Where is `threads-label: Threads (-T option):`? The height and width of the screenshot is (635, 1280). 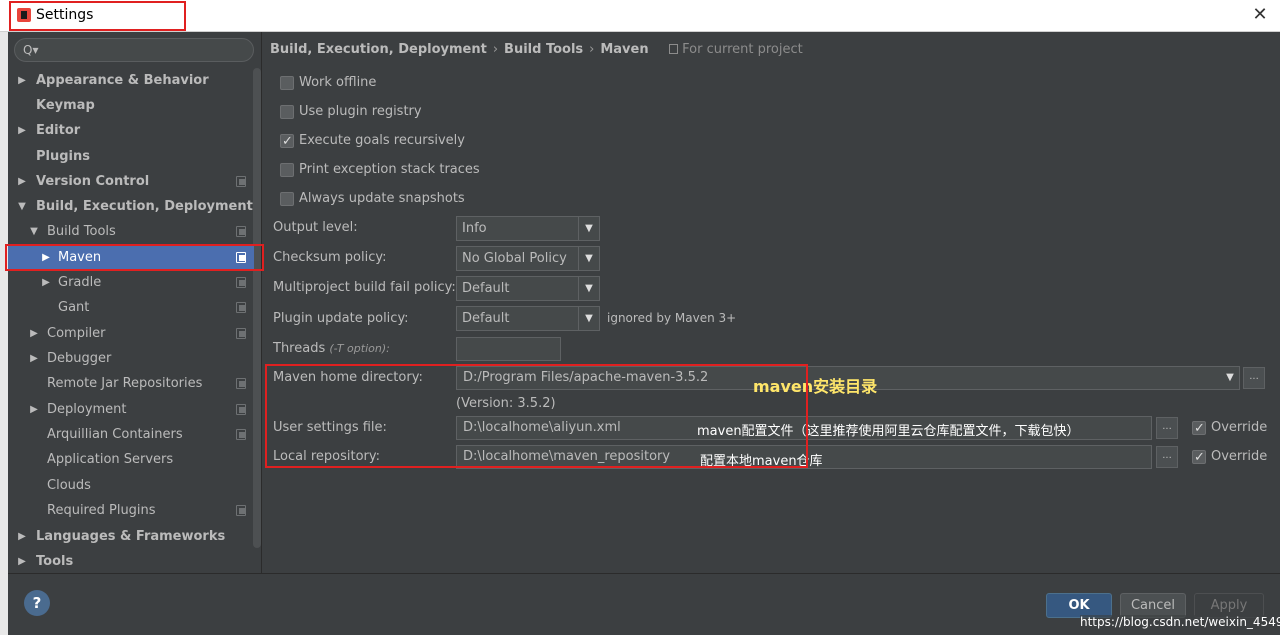
threads-label: Threads (-T option): is located at coordinates (331, 348).